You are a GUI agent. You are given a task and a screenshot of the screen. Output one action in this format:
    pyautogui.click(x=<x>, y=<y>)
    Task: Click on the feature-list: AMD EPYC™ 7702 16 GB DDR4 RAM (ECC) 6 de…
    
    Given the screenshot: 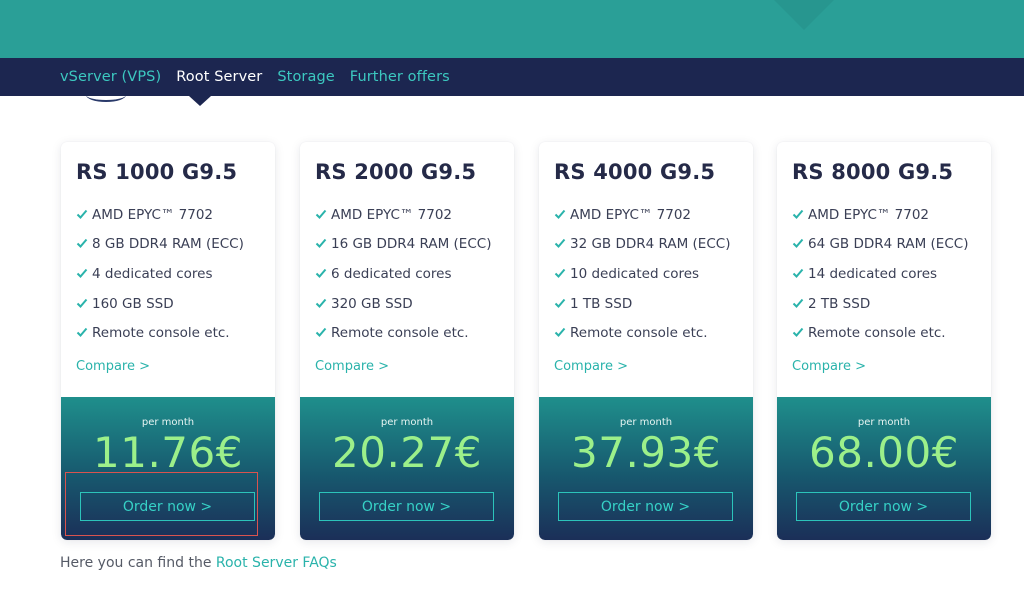 What is the action you would take?
    pyautogui.click(x=403, y=274)
    